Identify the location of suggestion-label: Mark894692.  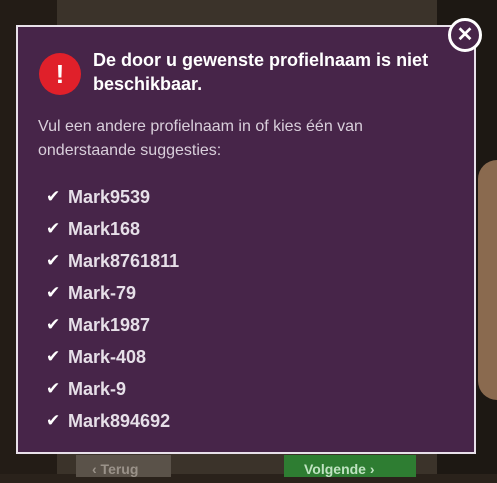
(119, 420).